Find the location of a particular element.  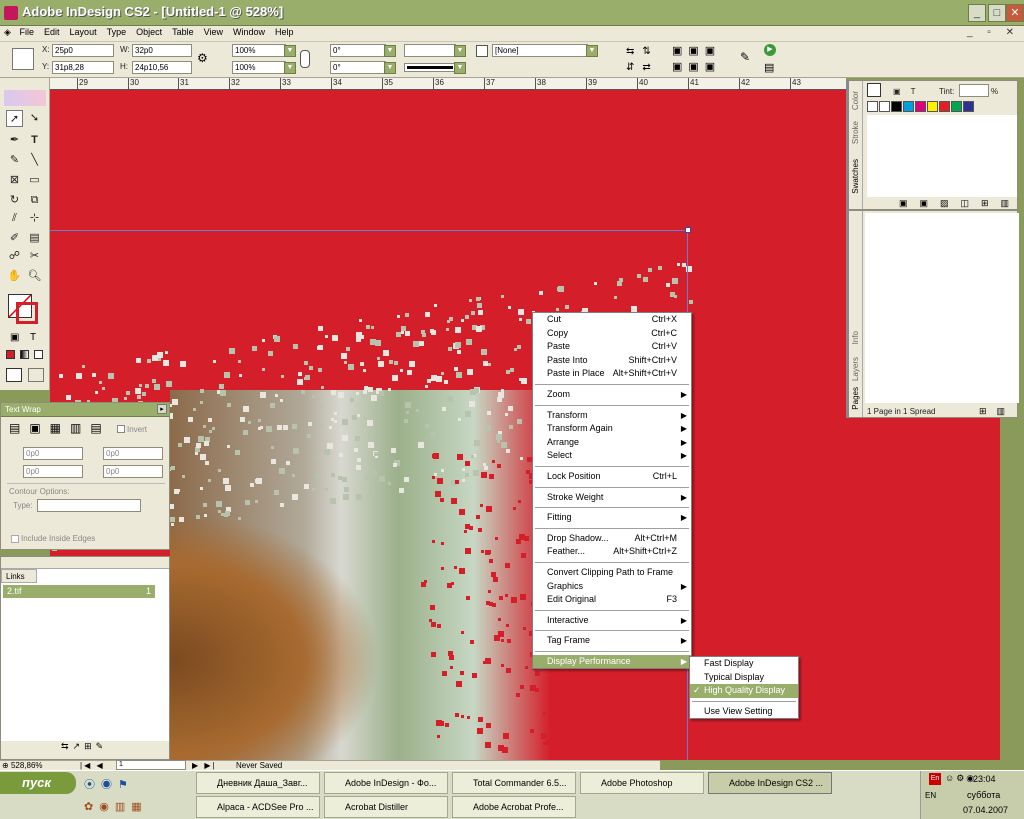

rotate-tool-icon: ↻ is located at coordinates (14, 200).